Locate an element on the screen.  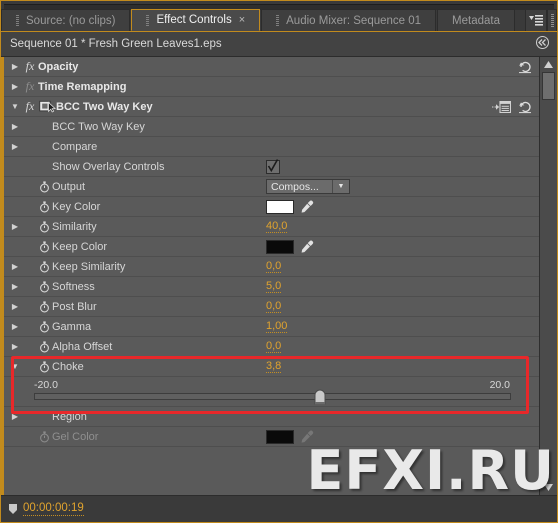
value-column: 5,0 is located at coordinates (274, 286).